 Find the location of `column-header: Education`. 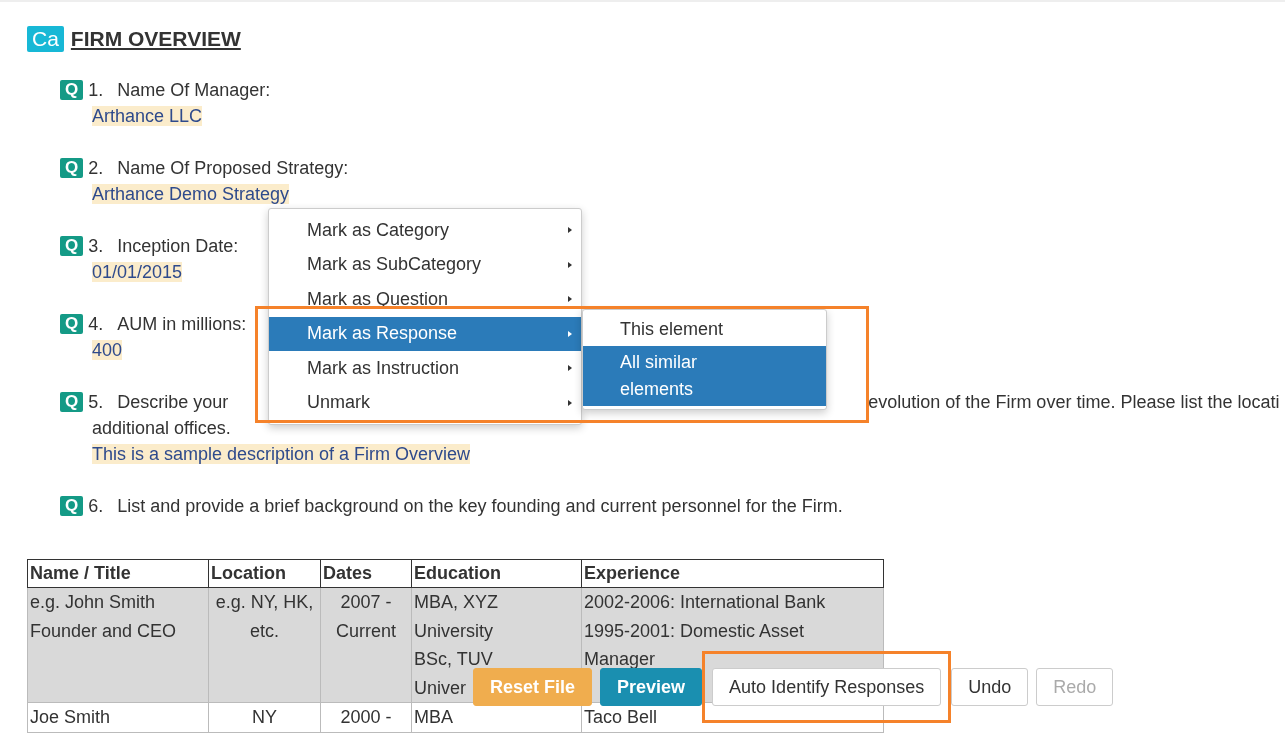

column-header: Education is located at coordinates (496, 573).